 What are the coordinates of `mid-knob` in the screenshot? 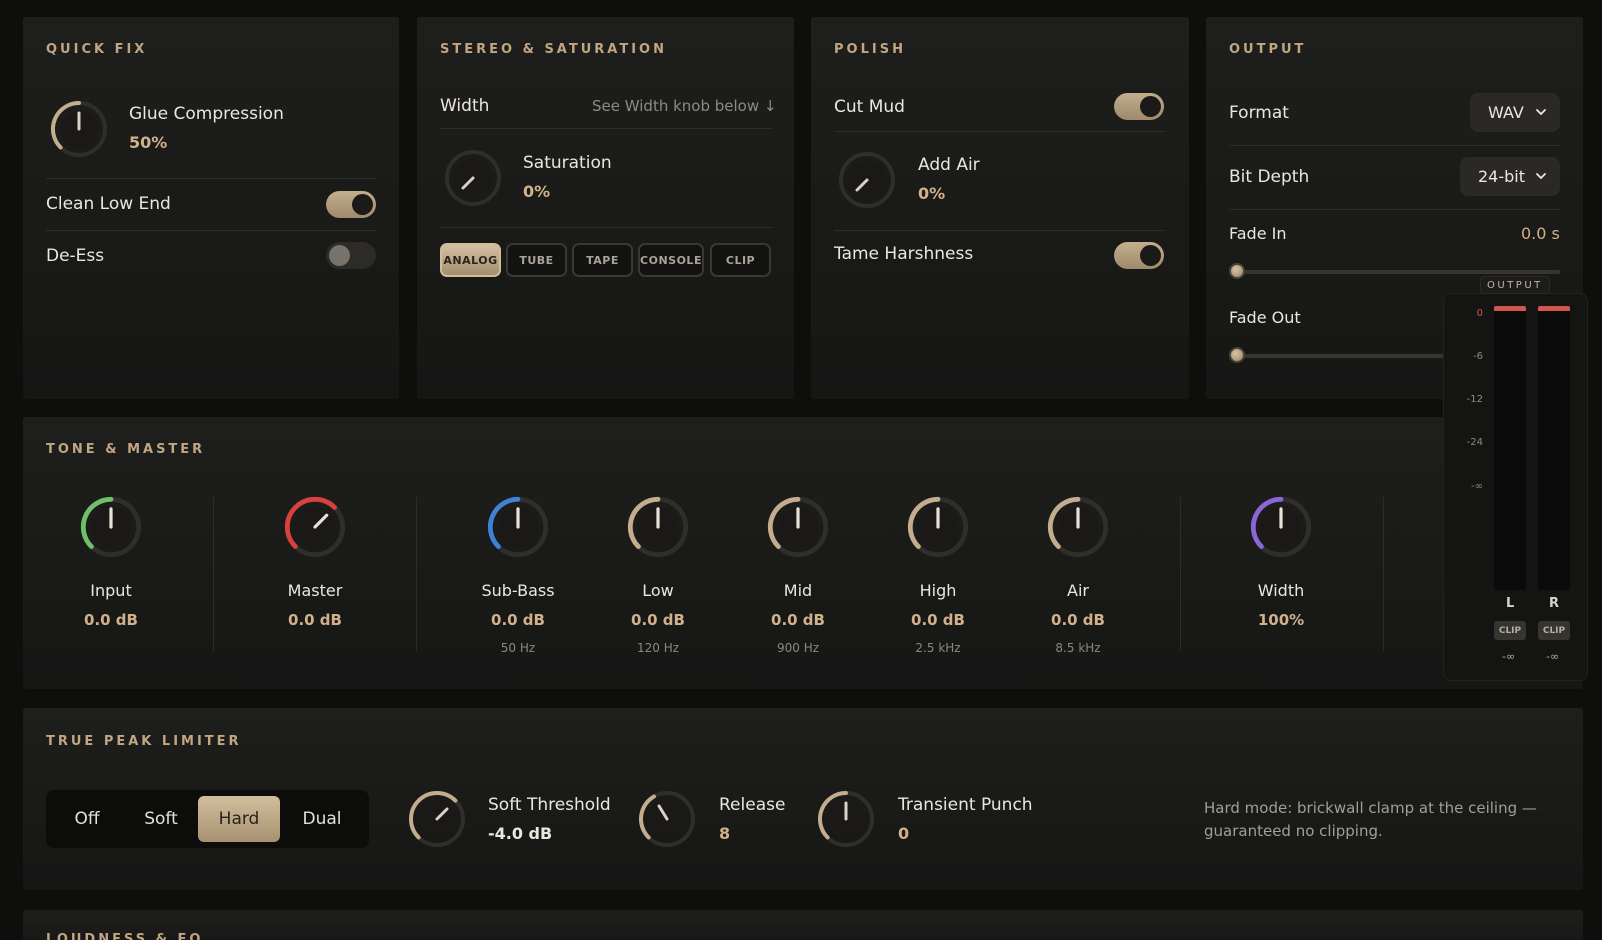 It's located at (798, 527).